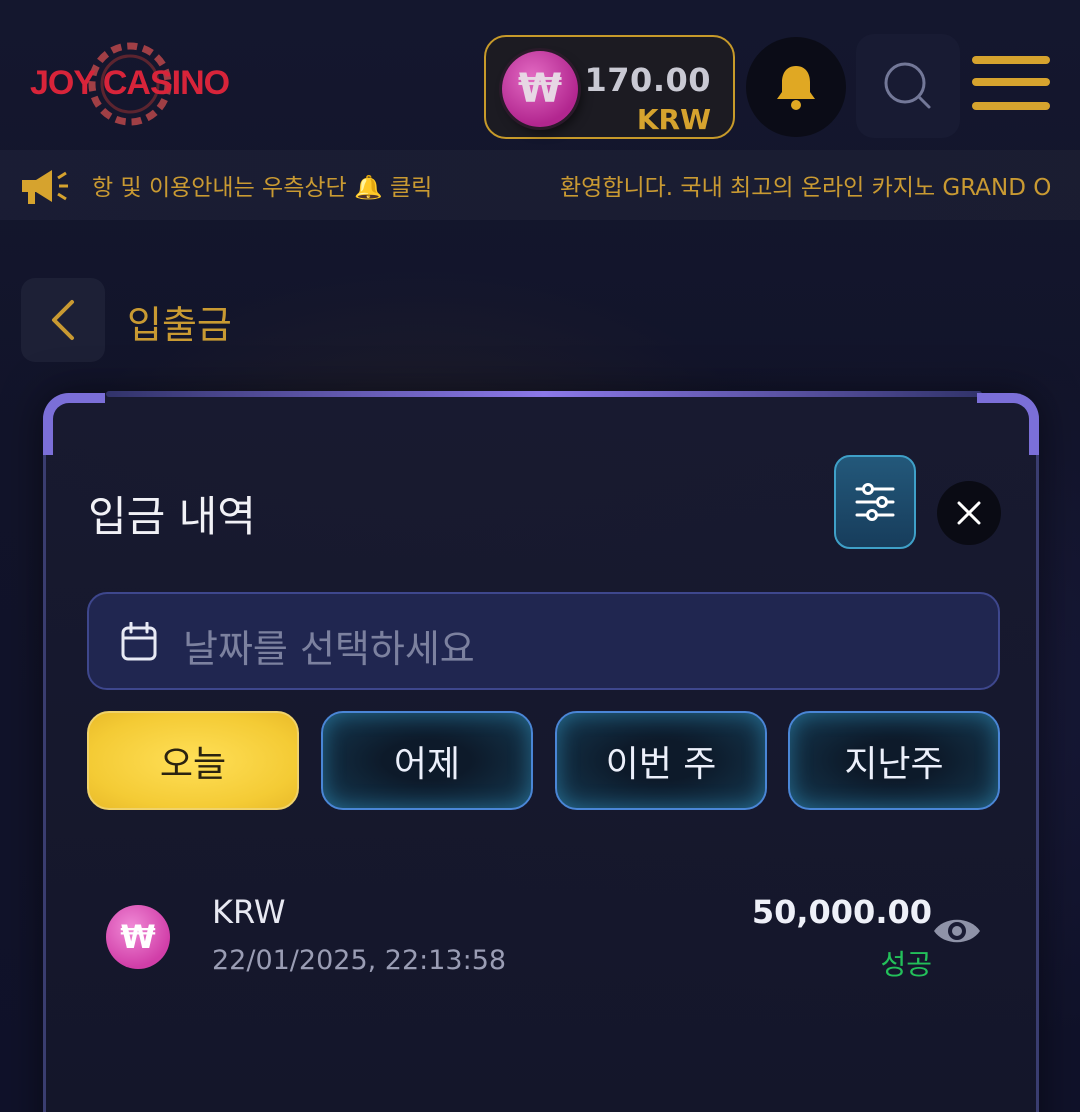 The width and height of the screenshot is (1080, 1112). I want to click on hamburger-menu-button, so click(1012, 86).